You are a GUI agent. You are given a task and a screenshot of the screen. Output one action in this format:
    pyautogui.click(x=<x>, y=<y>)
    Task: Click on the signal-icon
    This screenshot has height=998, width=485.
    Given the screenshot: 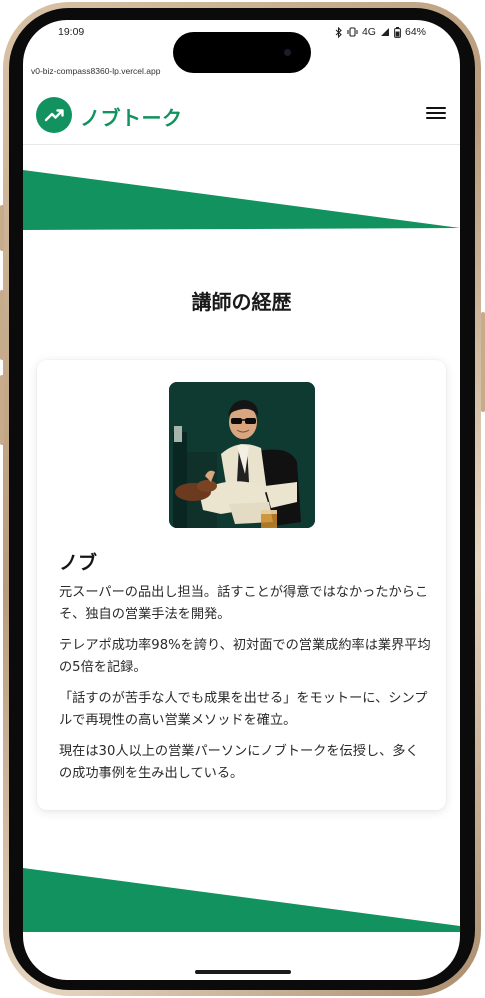 What is the action you would take?
    pyautogui.click(x=384, y=32)
    